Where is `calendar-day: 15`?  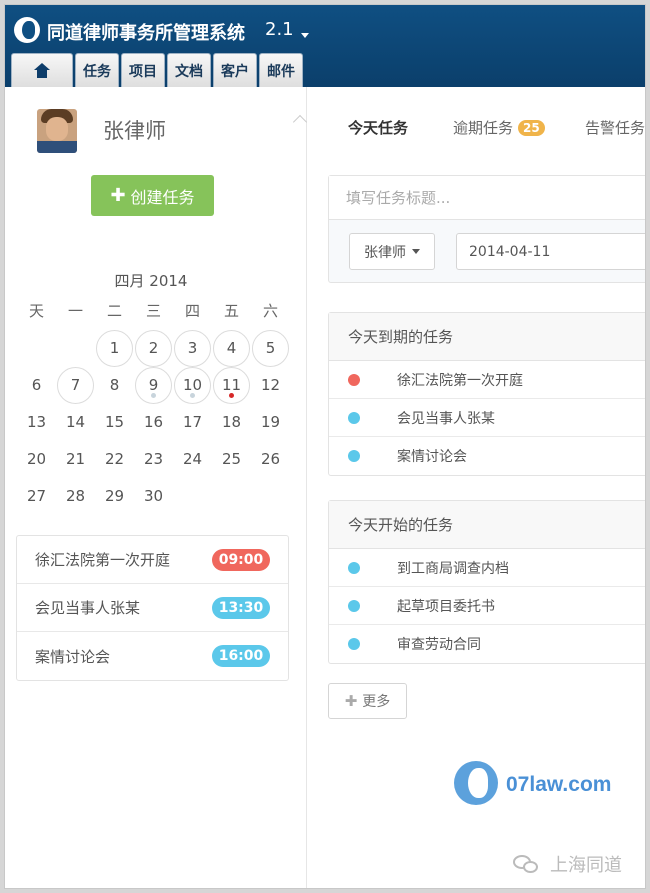
calendar-day: 15 is located at coordinates (114, 421).